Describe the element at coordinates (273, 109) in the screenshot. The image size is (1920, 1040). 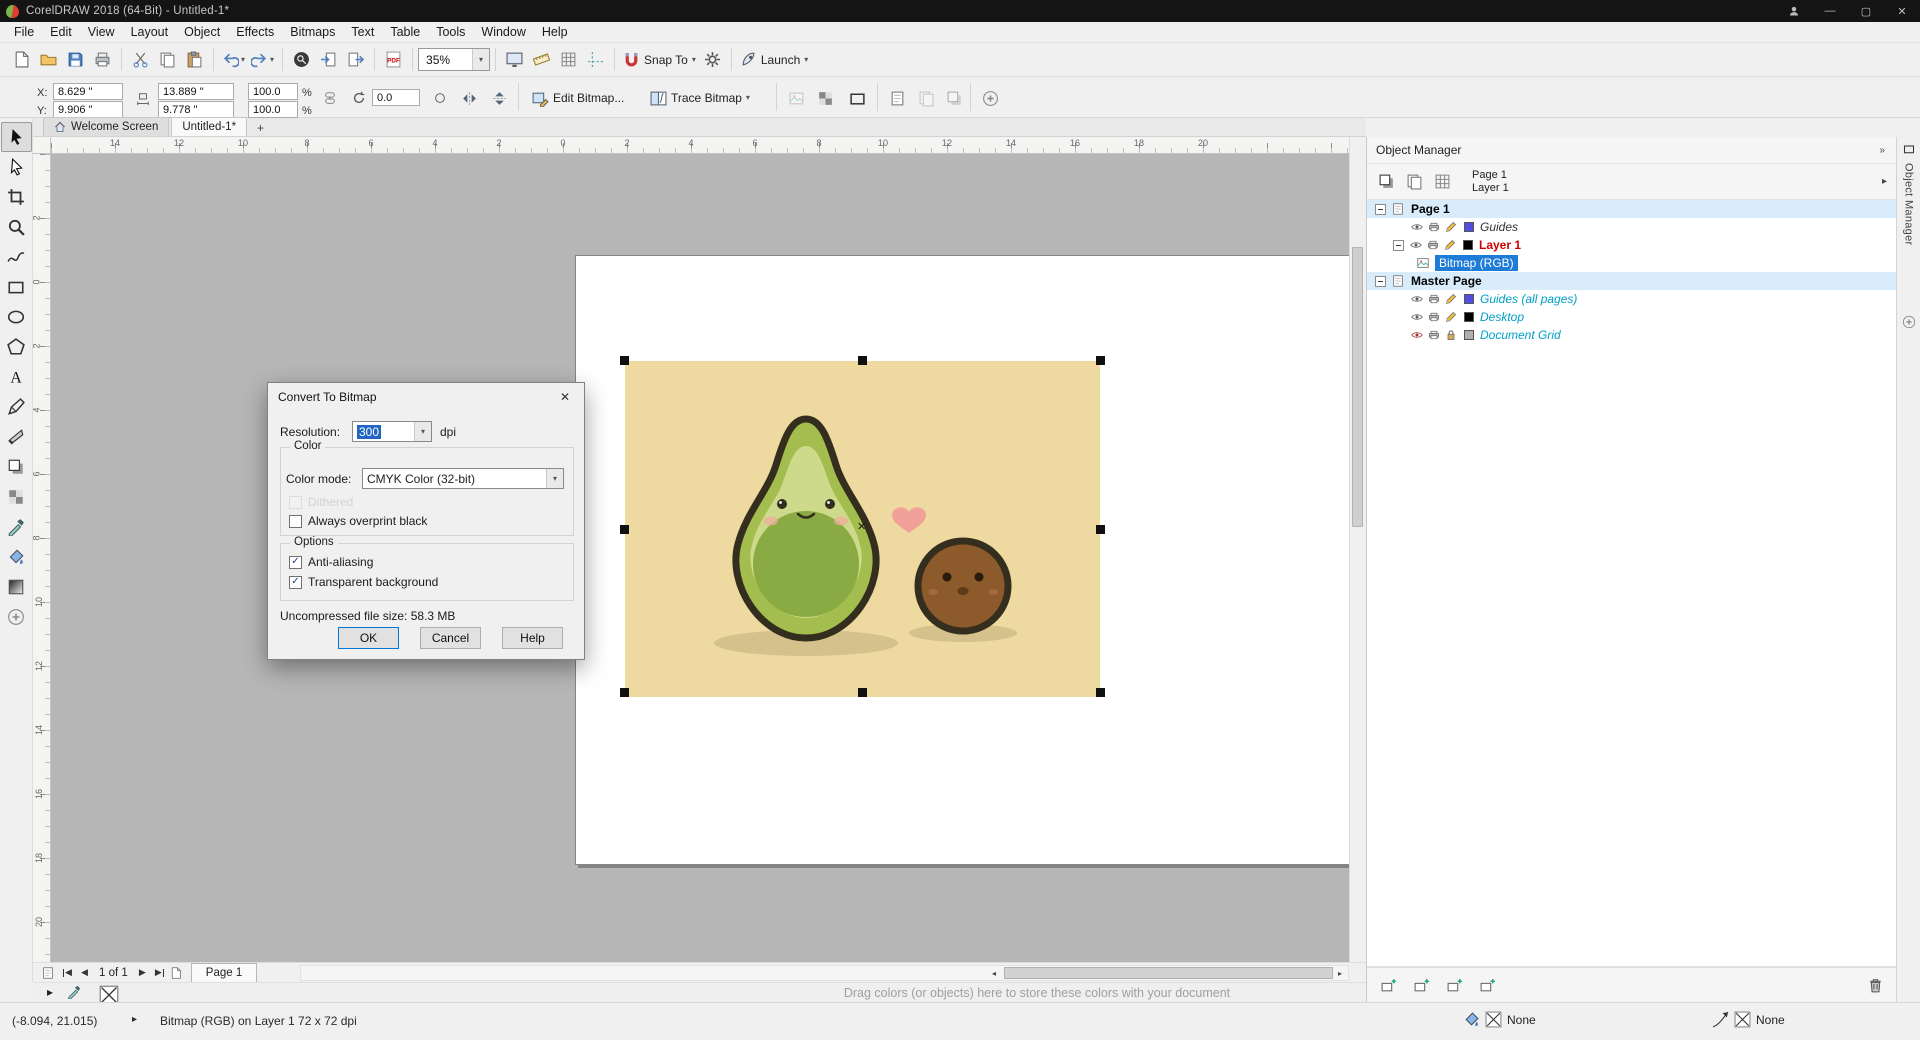
I see `scale-vertical-field: 100.0` at that location.